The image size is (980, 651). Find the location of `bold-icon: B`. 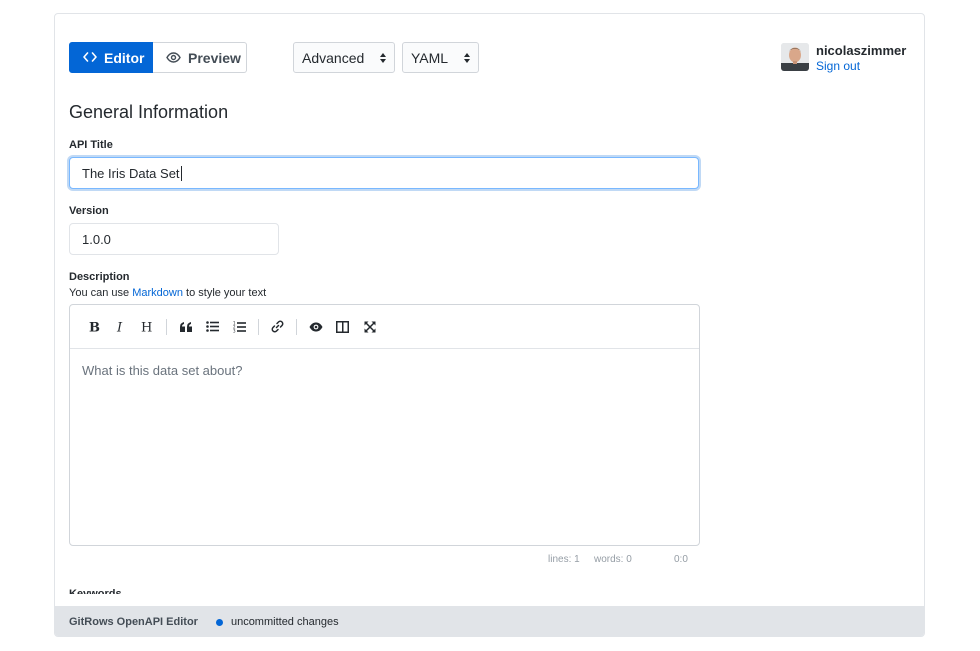

bold-icon: B is located at coordinates (93, 326).